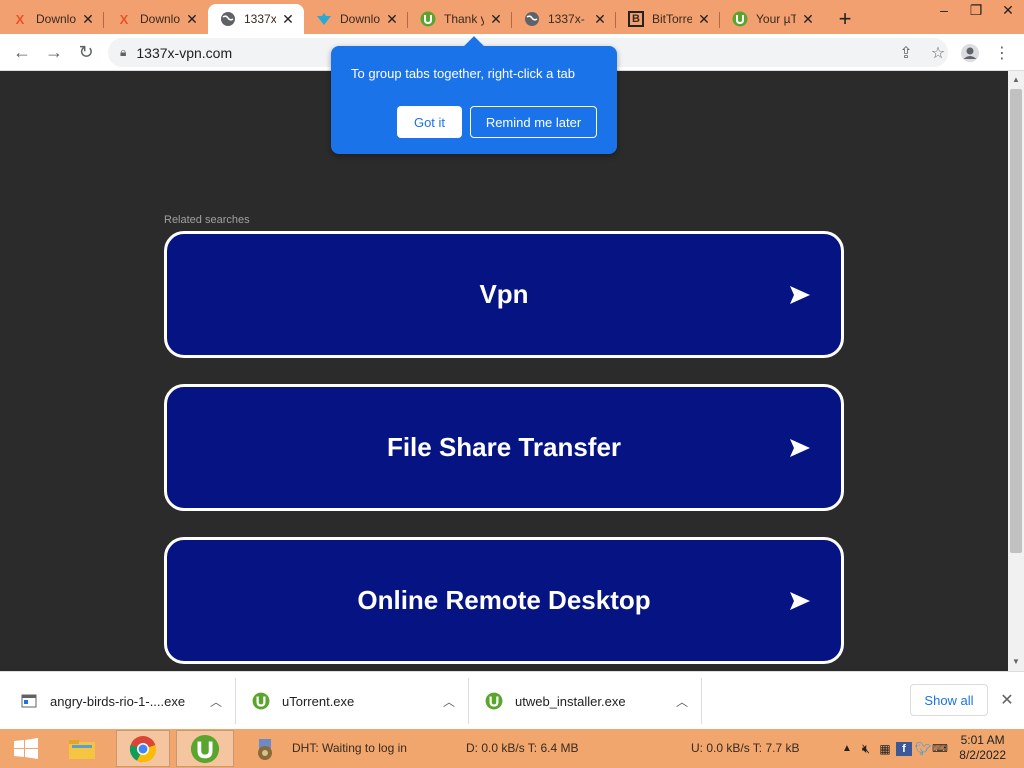  I want to click on tab-label: Your µT, so click(776, 19).